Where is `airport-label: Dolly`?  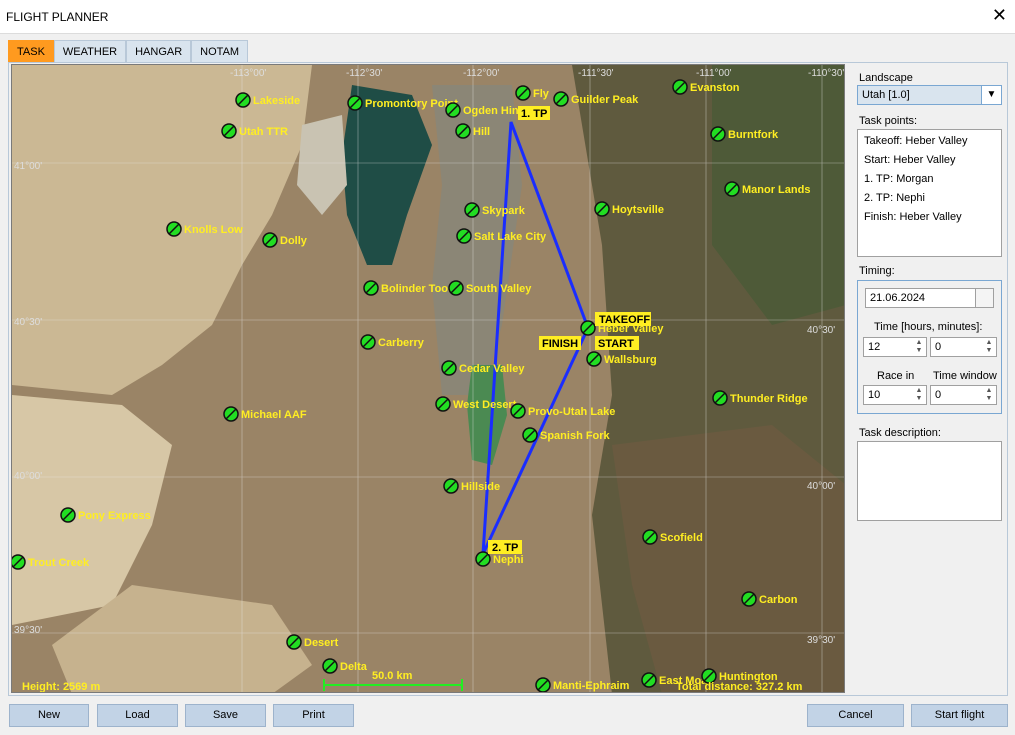 airport-label: Dolly is located at coordinates (294, 241).